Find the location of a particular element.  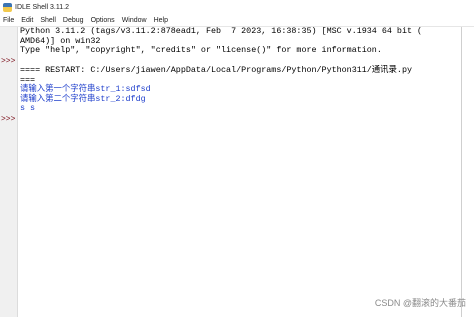

menu-debug: Debug is located at coordinates (74, 20).